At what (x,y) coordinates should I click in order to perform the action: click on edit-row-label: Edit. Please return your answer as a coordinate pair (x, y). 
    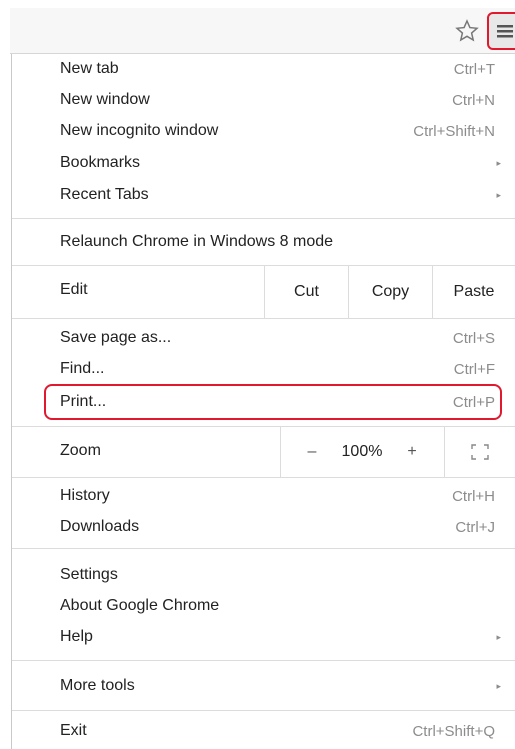
    Looking at the image, I should click on (74, 289).